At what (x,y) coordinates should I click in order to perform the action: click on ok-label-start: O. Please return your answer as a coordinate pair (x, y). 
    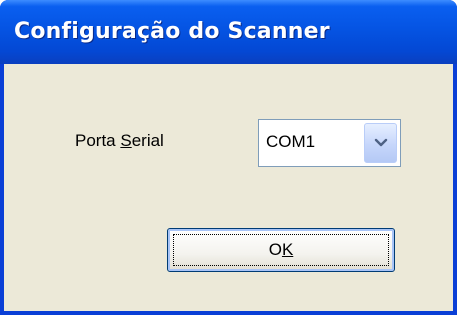
    Looking at the image, I should click on (275, 249).